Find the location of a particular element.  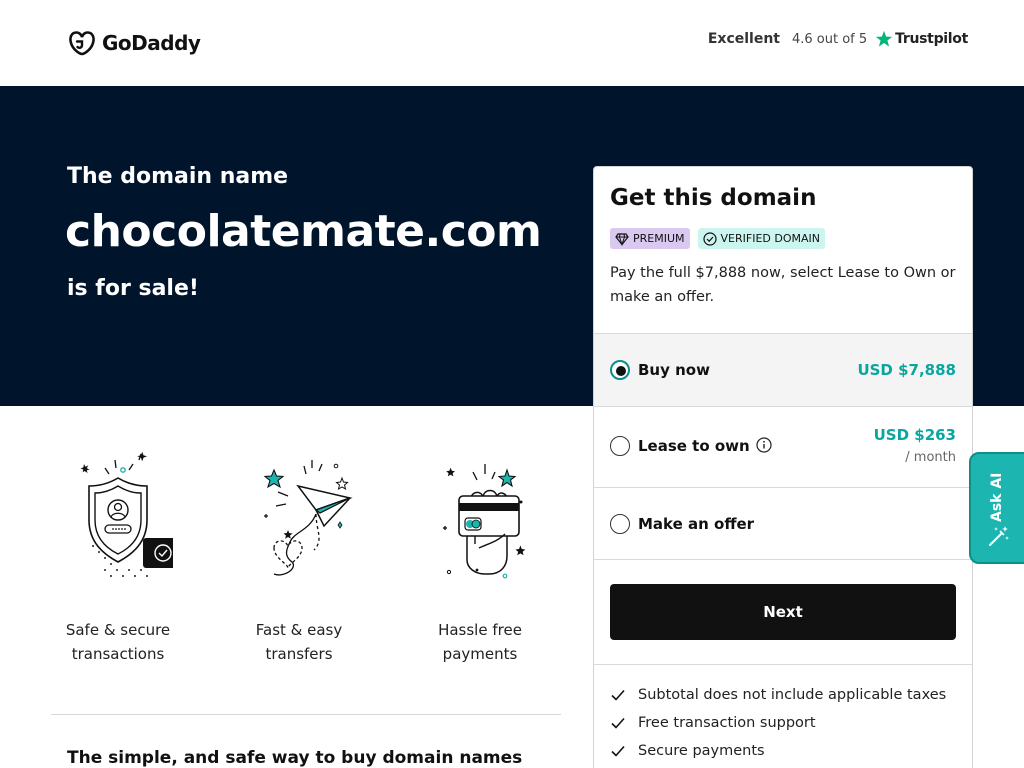

option-lease-to-own: Lease to own USD $263 / month is located at coordinates (783, 446).